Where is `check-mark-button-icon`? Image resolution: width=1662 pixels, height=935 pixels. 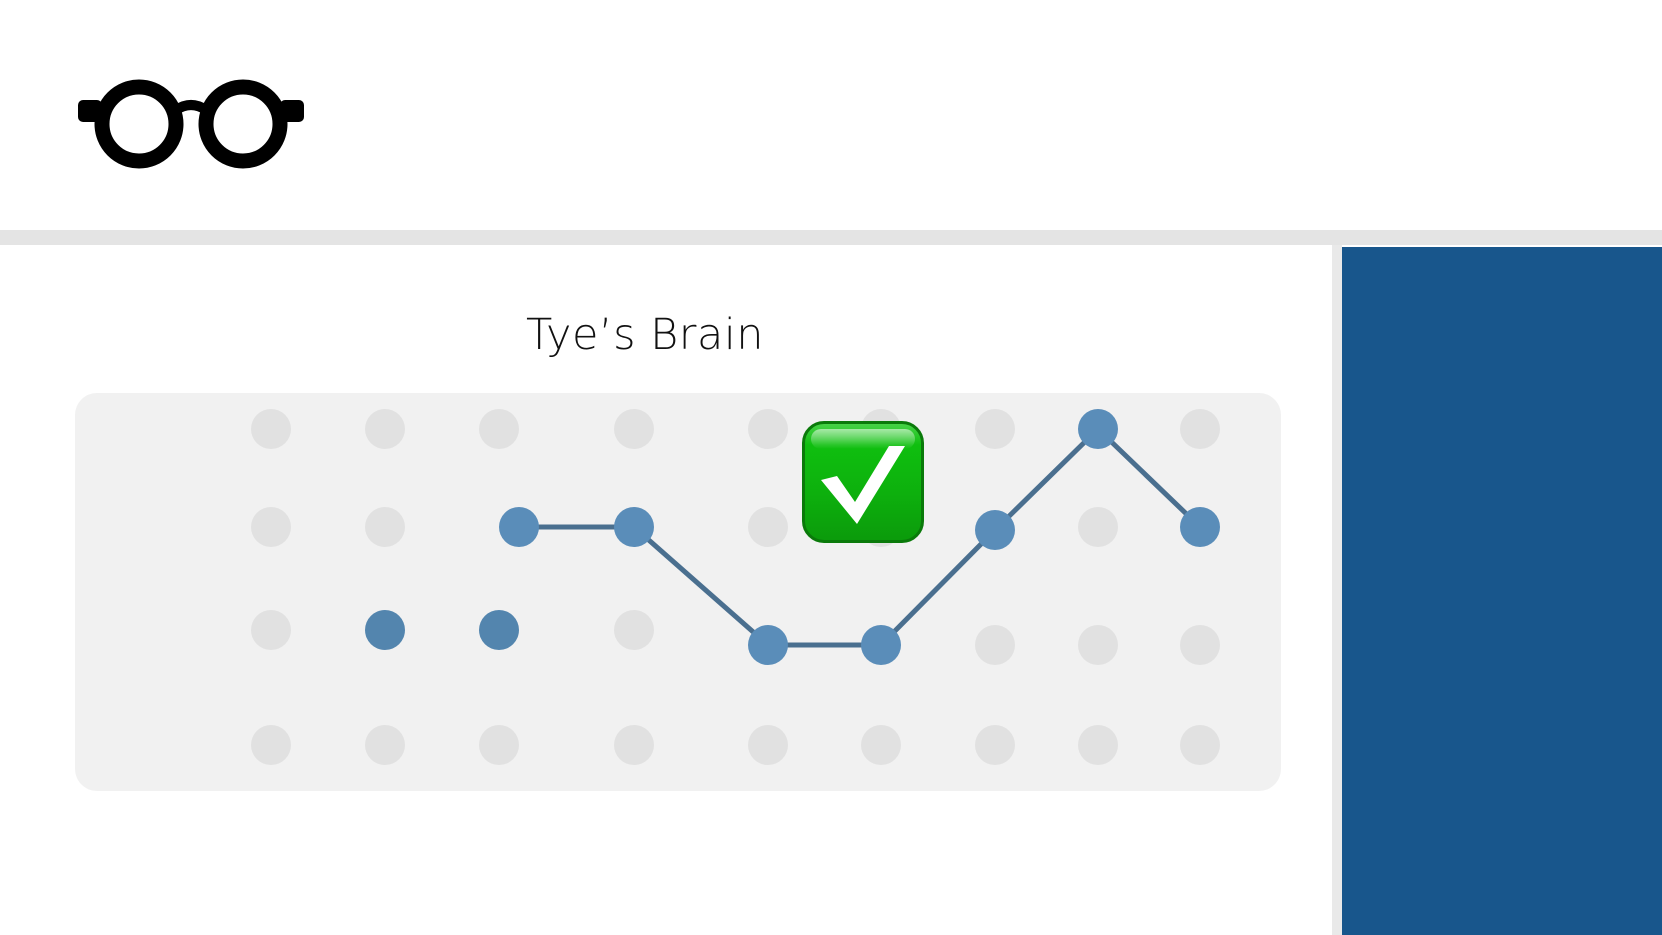 check-mark-button-icon is located at coordinates (863, 482).